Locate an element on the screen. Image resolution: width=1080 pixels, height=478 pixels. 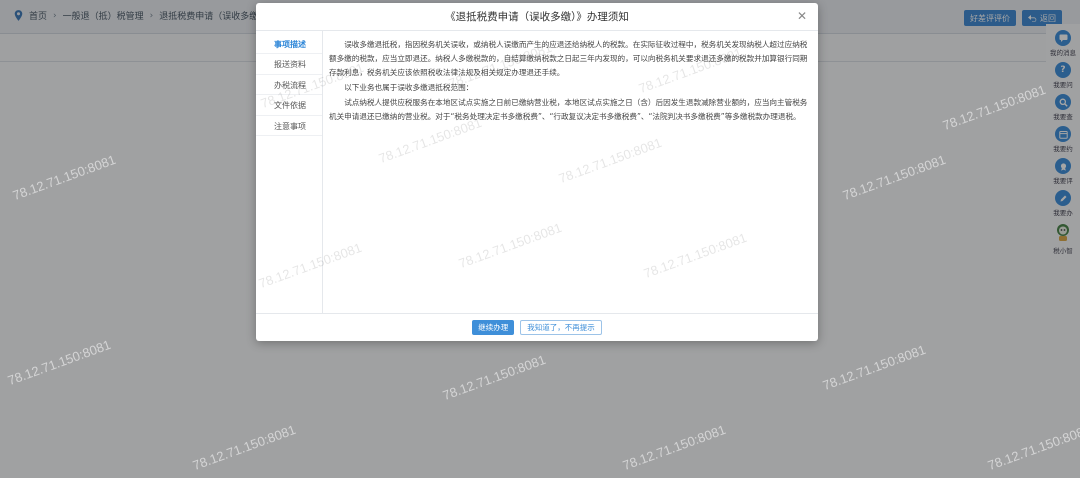
content-paragraph: 以下业务也属于误收多缴退抵税范围： is located at coordinates (409, 87).